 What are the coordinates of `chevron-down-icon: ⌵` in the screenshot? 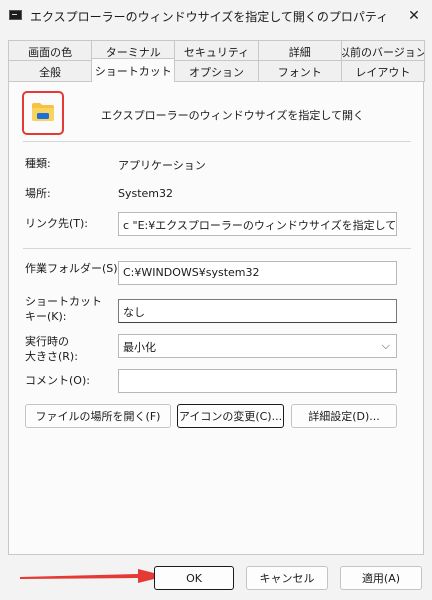 It's located at (385, 345).